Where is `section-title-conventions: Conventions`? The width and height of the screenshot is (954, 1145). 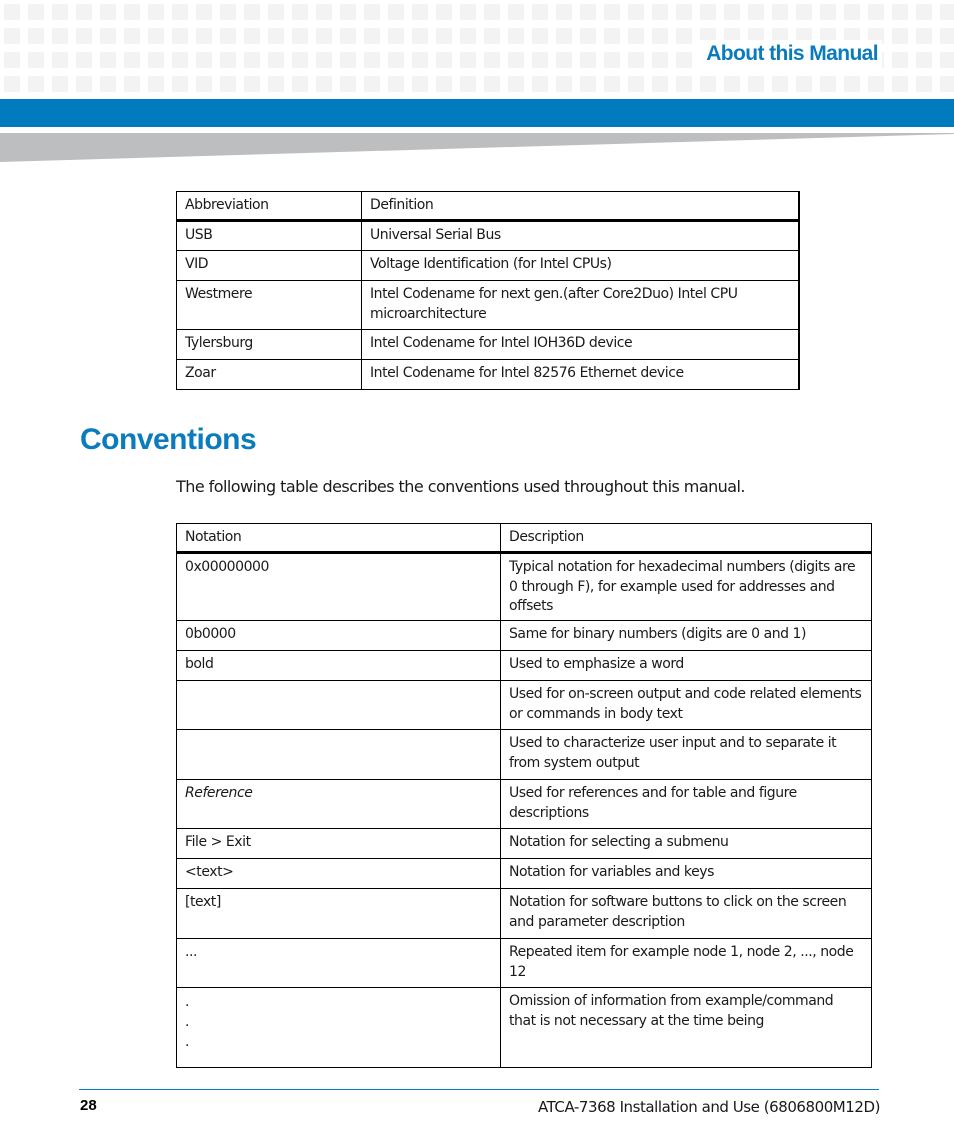
section-title-conventions: Conventions is located at coordinates (168, 439).